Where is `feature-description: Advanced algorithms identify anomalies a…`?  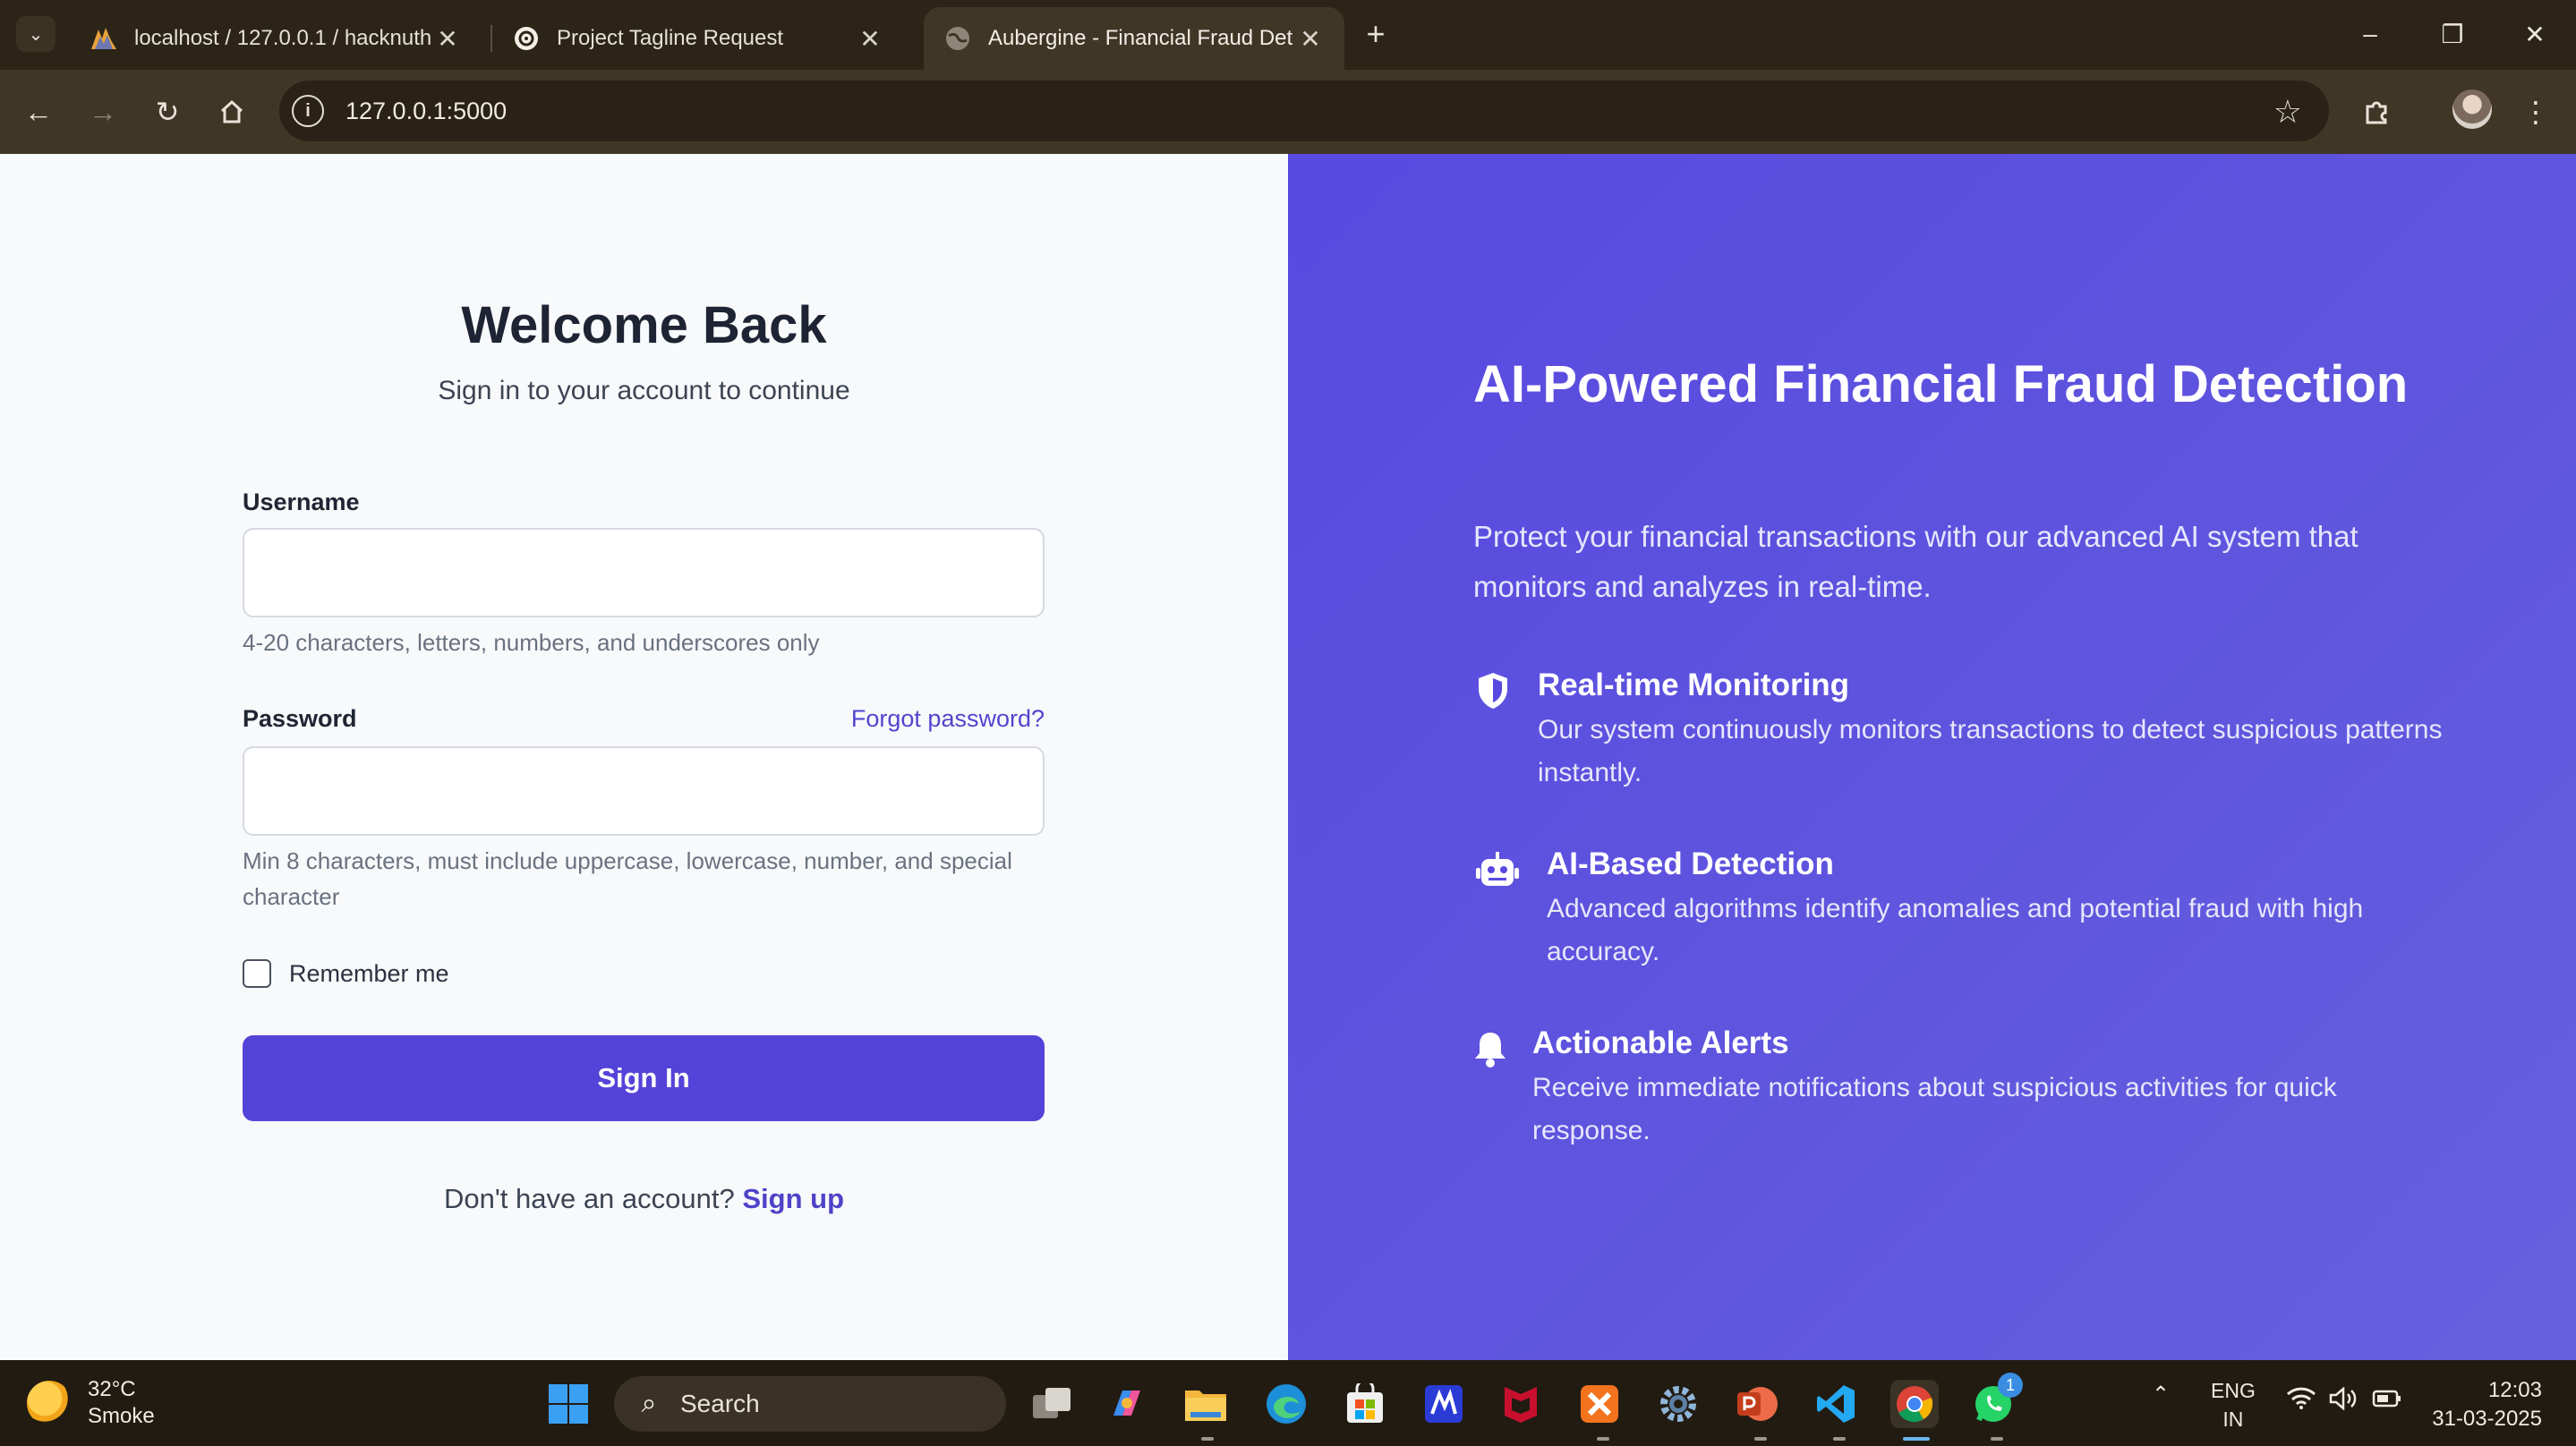 feature-description: Advanced algorithms identify anomalies a… is located at coordinates (1955, 930).